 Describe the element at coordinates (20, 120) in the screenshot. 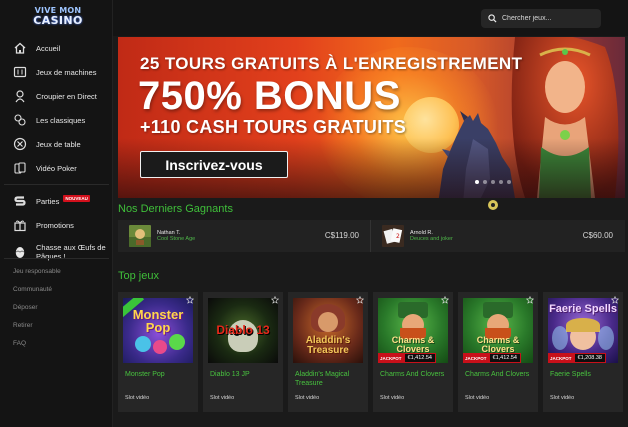

I see `chips-icon` at that location.